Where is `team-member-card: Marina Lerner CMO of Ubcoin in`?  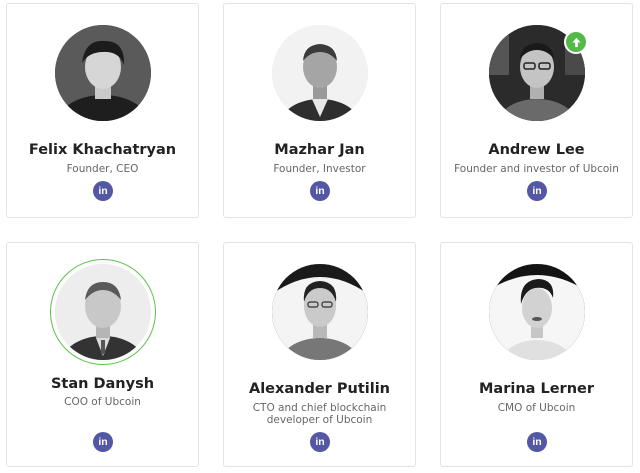
team-member-card: Marina Lerner CMO of Ubcoin in is located at coordinates (536, 354).